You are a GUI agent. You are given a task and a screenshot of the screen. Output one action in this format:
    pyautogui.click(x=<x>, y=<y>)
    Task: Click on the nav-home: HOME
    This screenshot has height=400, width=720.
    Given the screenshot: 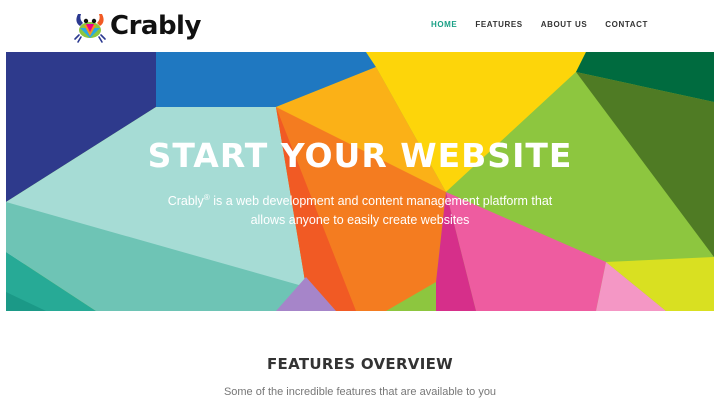 What is the action you would take?
    pyautogui.click(x=444, y=24)
    